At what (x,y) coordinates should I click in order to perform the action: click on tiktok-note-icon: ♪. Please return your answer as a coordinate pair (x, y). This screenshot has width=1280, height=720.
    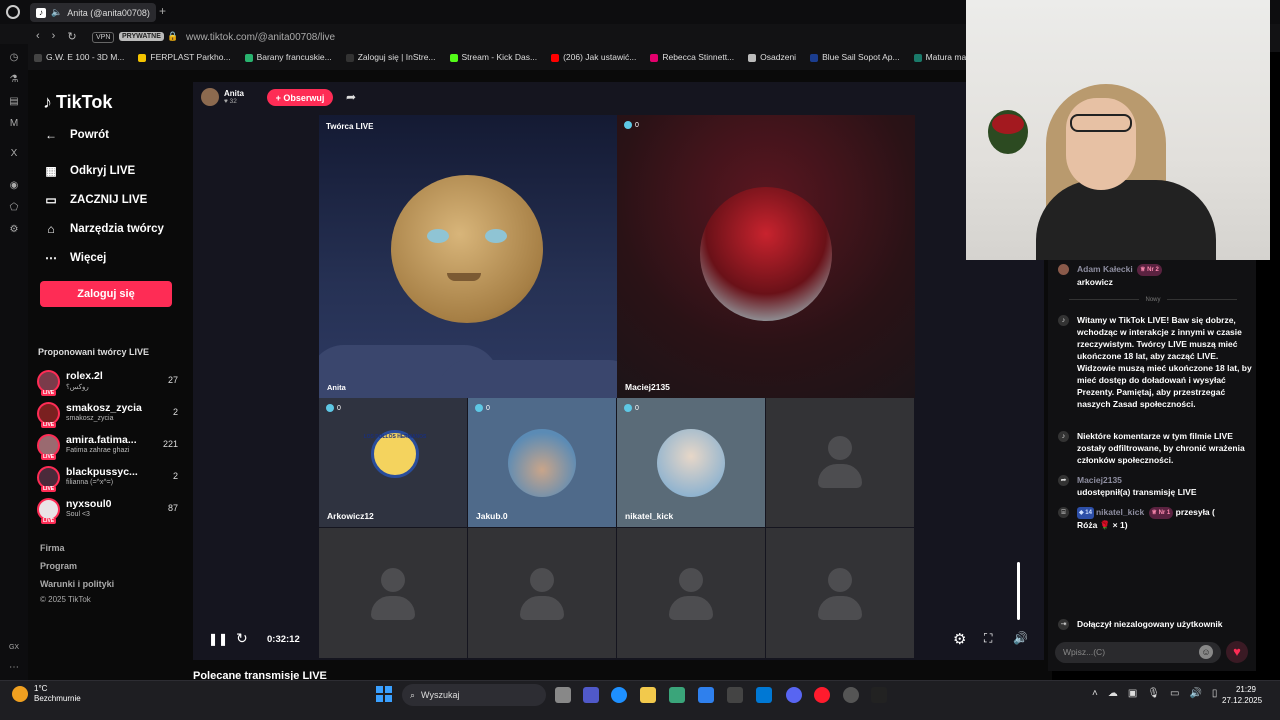
    Looking at the image, I should click on (47, 102).